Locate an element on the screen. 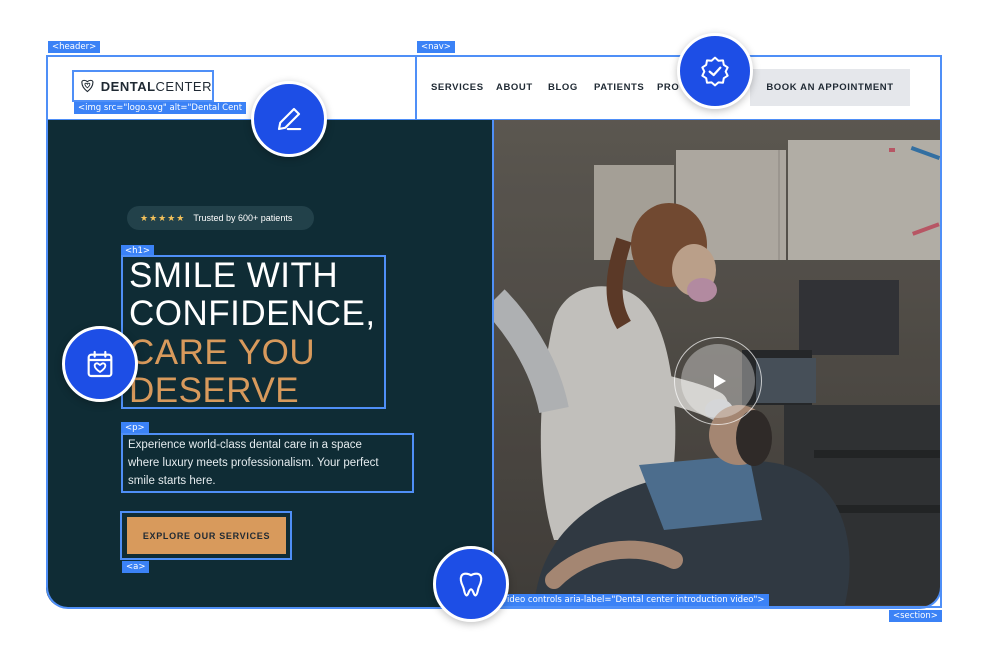 Image resolution: width=988 pixels, height=664 pixels. pencil-badge is located at coordinates (289, 119).